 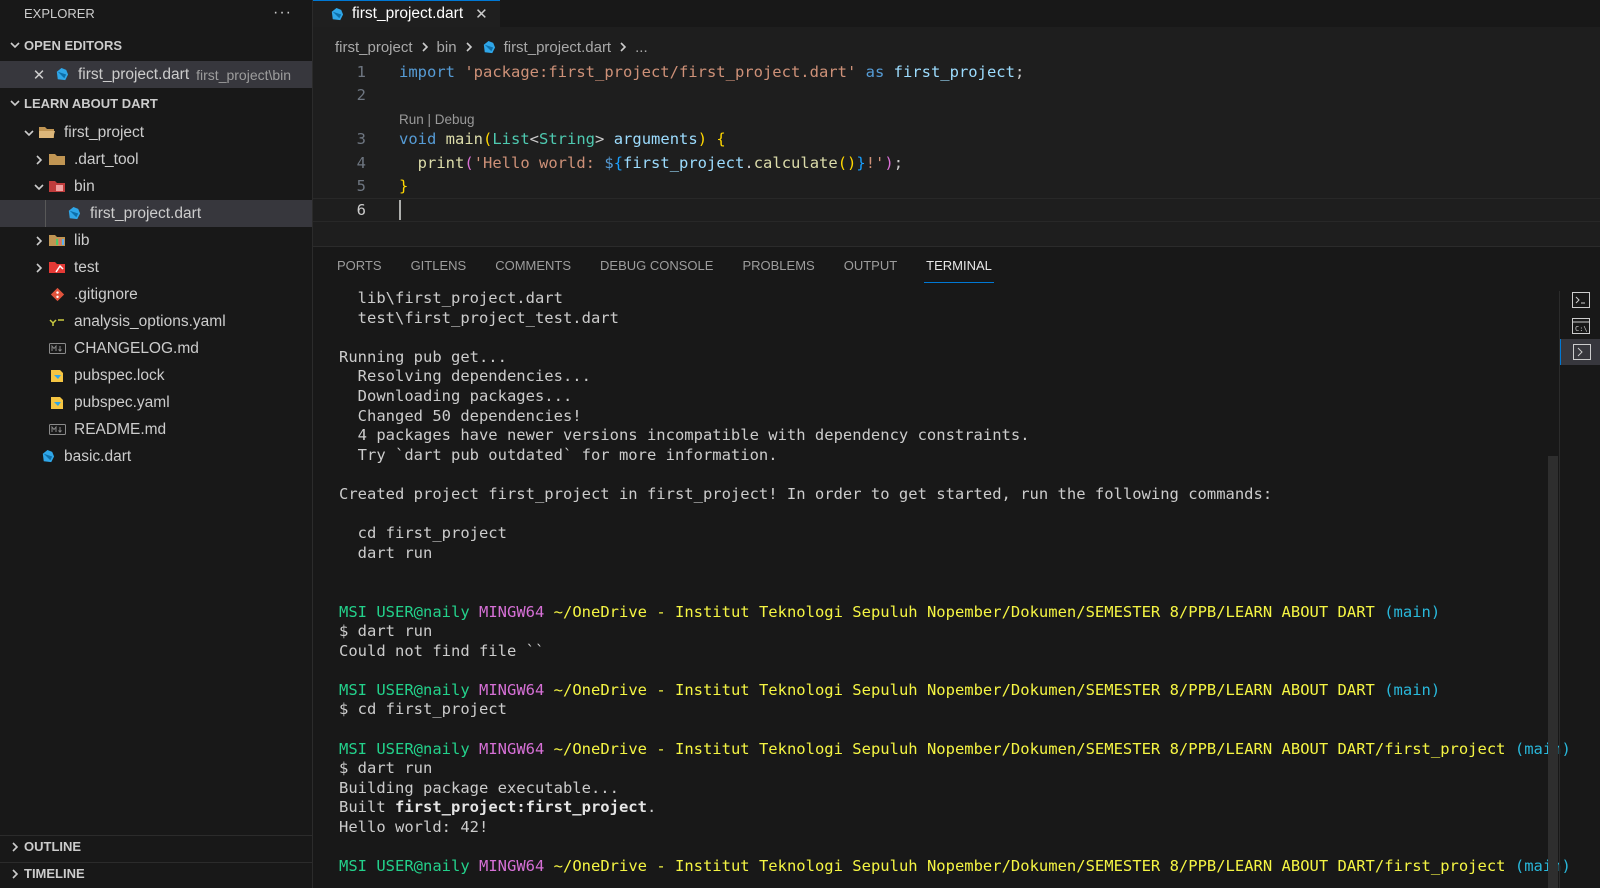 What do you see at coordinates (156, 240) in the screenshot?
I see `tree-folder-lib: lib` at bounding box center [156, 240].